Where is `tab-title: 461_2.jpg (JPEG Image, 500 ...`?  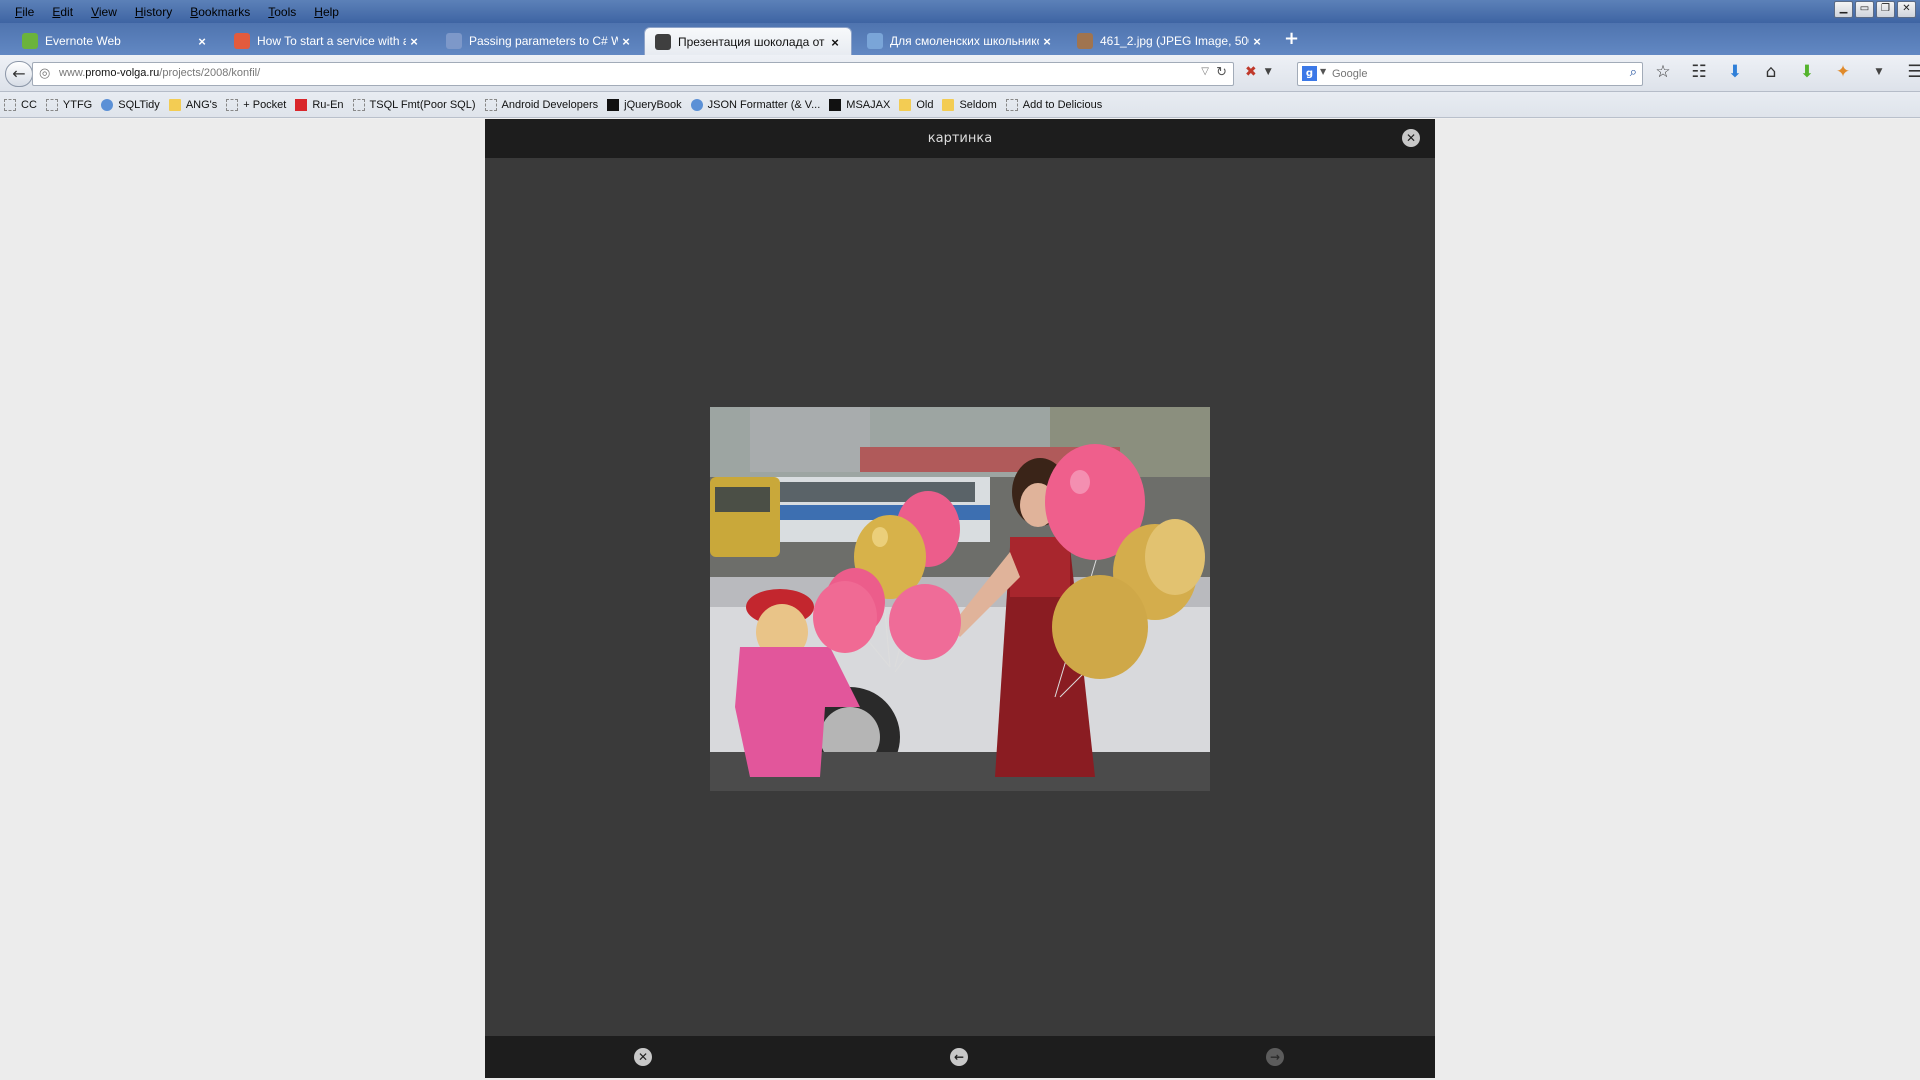 tab-title: 461_2.jpg (JPEG Image, 500 ... is located at coordinates (1174, 41).